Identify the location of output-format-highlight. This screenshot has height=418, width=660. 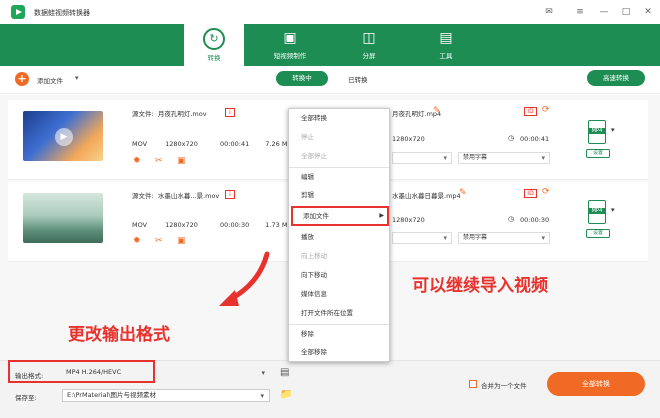
(81, 371).